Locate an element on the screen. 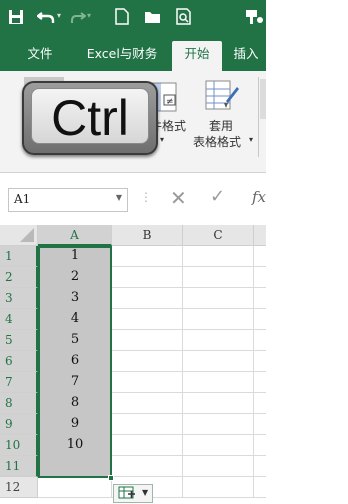 This screenshot has height=504, width=348. name-box: A1 ▼ is located at coordinates (68, 200).